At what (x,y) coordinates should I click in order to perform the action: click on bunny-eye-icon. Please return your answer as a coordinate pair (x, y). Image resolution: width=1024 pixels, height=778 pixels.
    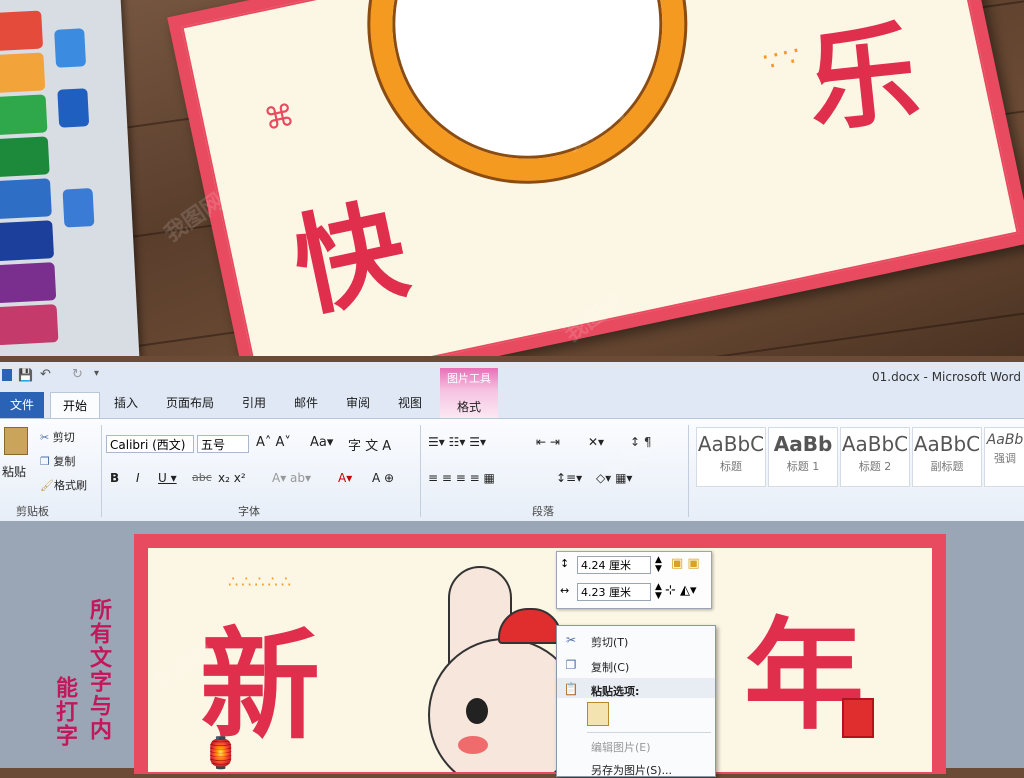
    Looking at the image, I should click on (477, 711).